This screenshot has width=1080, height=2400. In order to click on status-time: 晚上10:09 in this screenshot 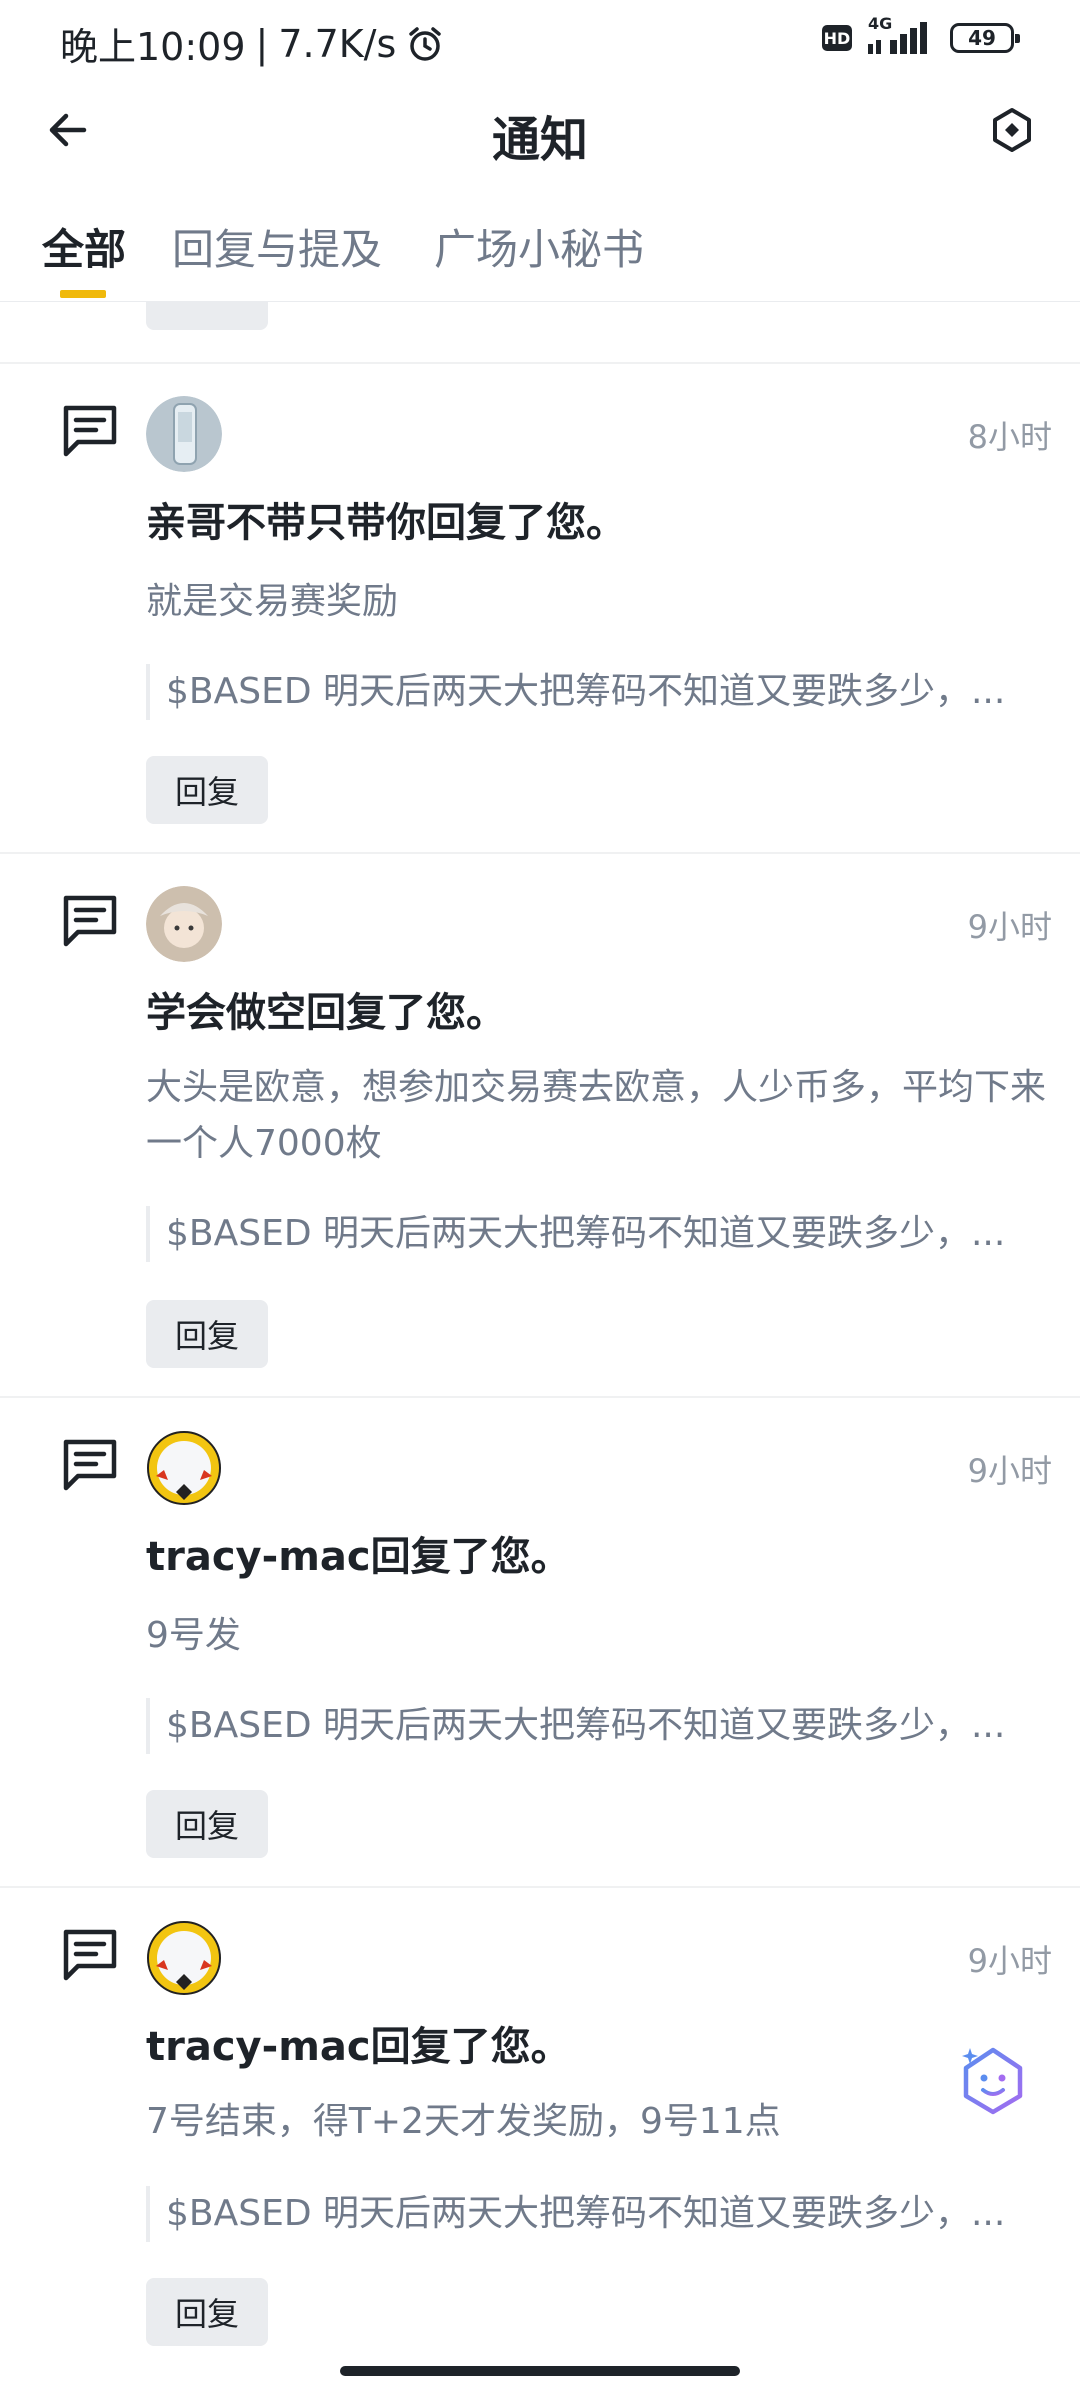, I will do `click(153, 47)`.